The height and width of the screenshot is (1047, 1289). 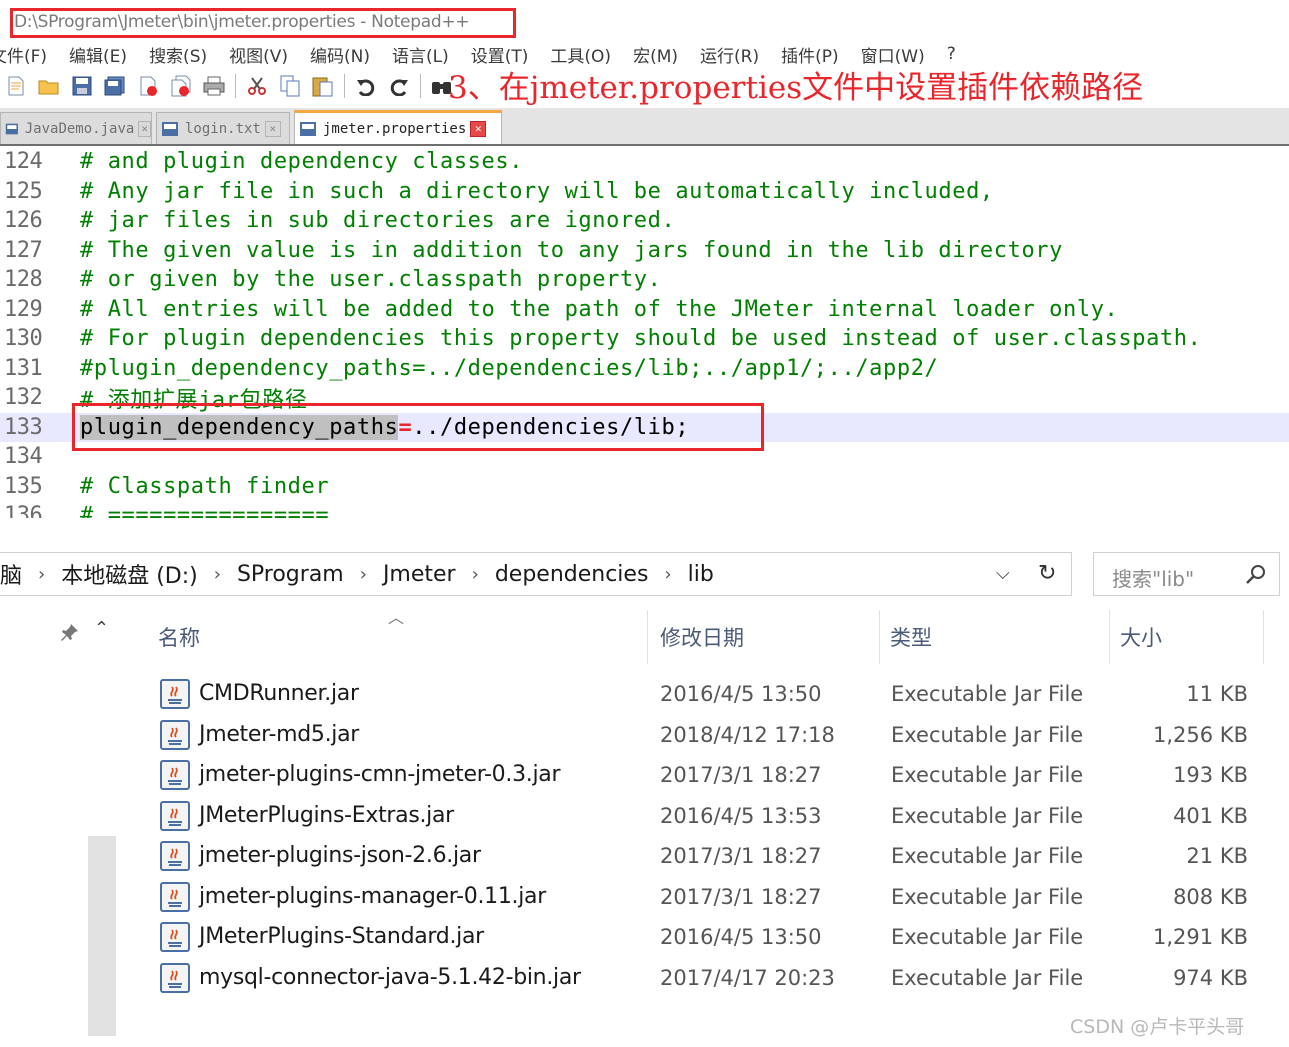 I want to click on menu-search: 搜索(S), so click(x=178, y=54).